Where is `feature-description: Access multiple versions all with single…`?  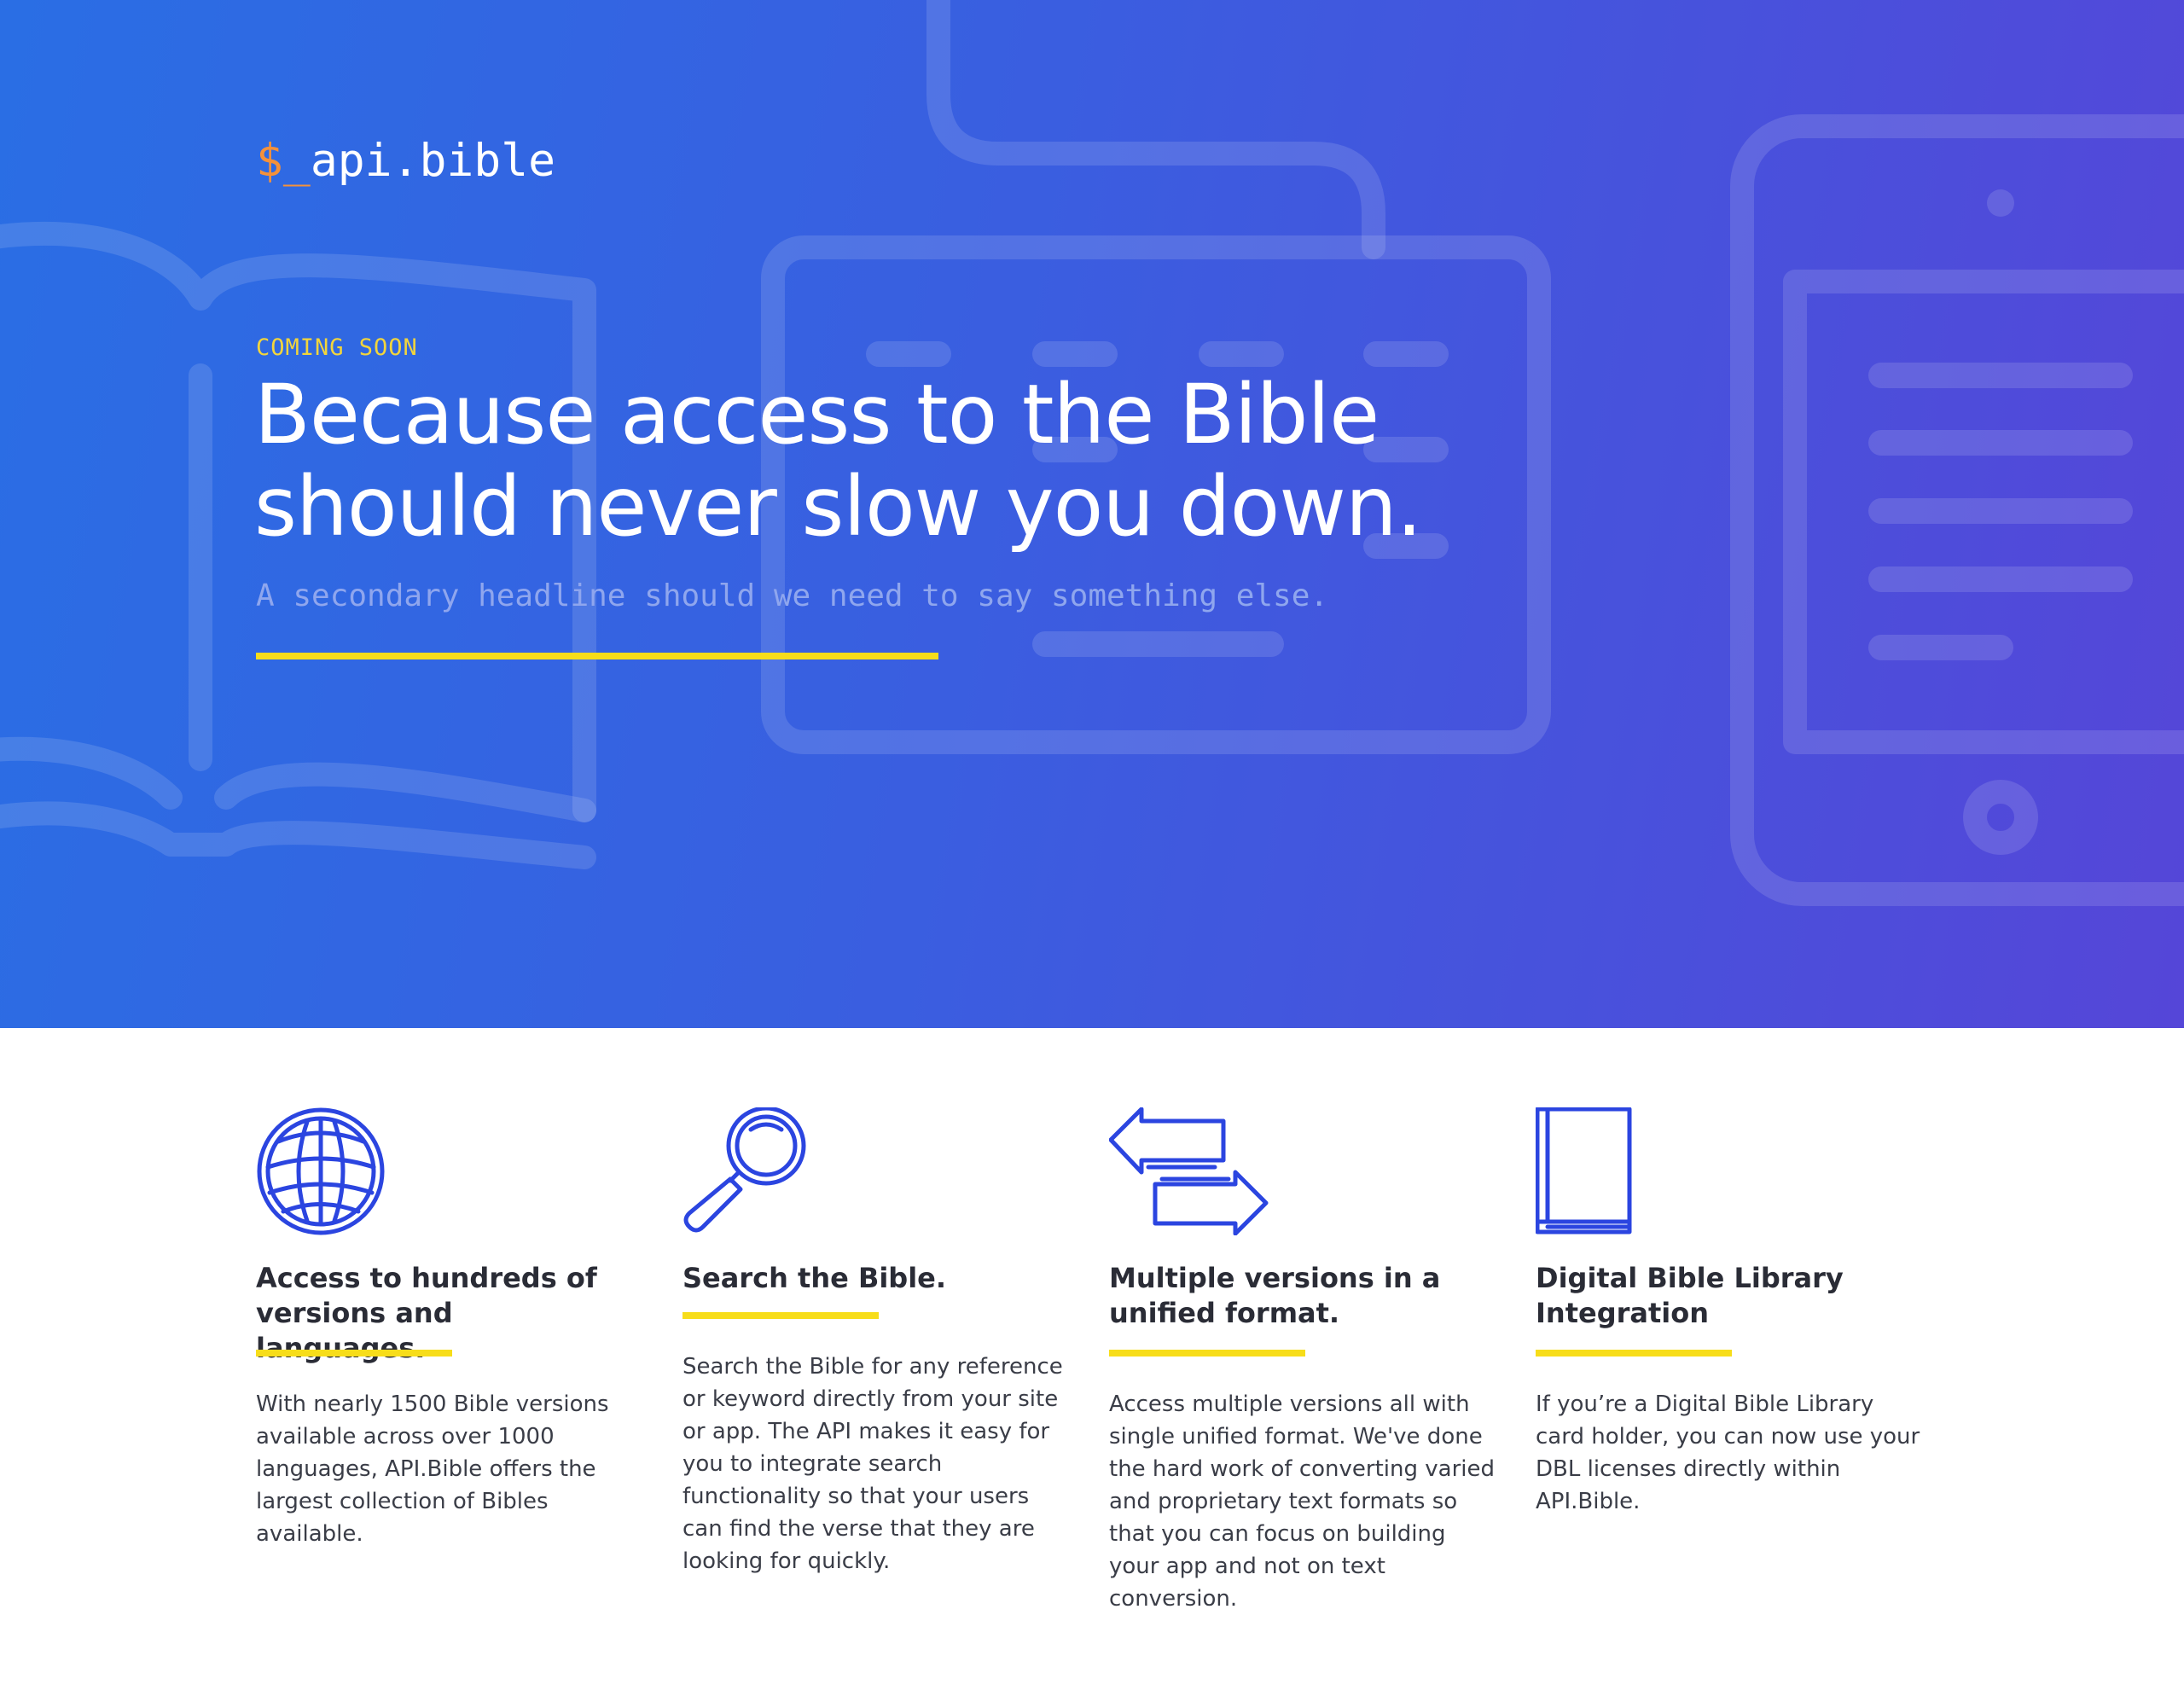
feature-description: Access multiple versions all with single… is located at coordinates (1303, 1501).